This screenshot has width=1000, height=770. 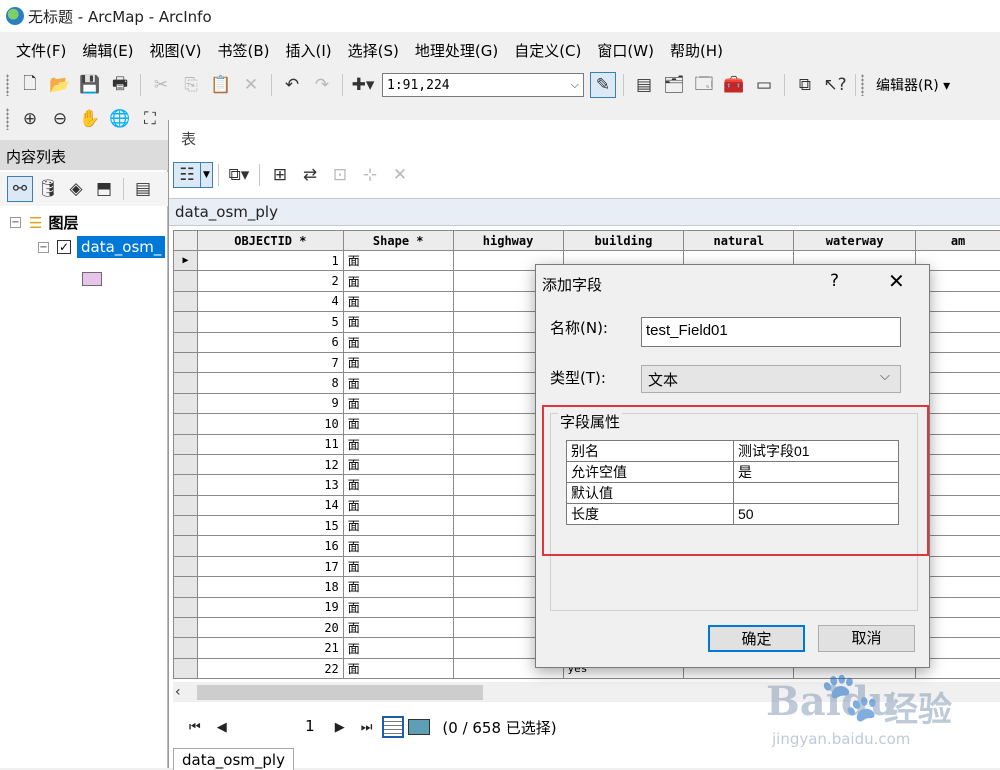 I want to click on search-window-icon: 🗔, so click(x=704, y=85).